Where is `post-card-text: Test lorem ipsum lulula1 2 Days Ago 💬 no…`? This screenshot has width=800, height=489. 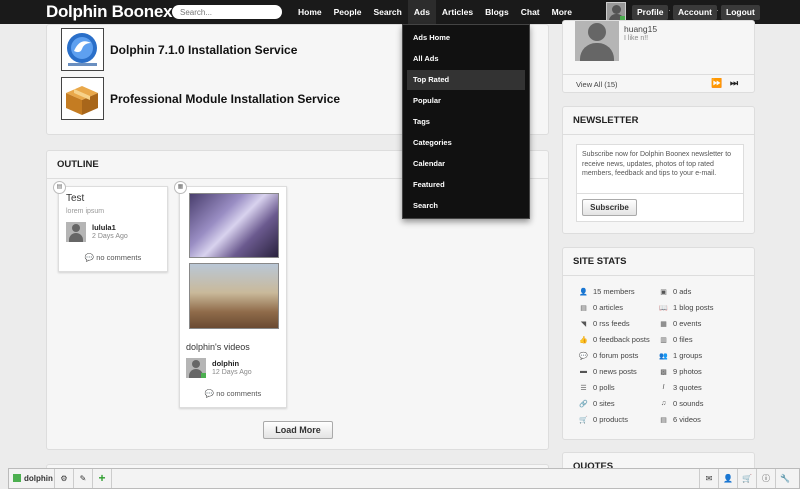
post-card-text: Test lorem ipsum lulula1 2 Days Ago 💬 no… is located at coordinates (113, 229).